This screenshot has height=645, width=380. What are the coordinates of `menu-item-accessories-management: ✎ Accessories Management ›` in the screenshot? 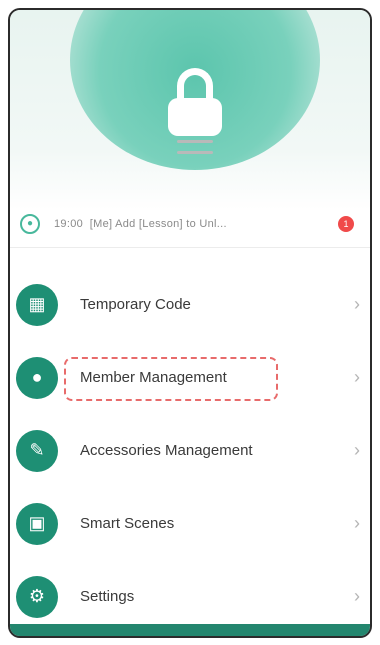 It's located at (190, 450).